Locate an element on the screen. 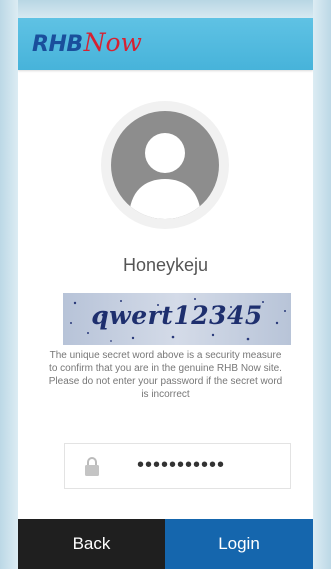 This screenshot has width=331, height=569. password-field: ••••••••••• is located at coordinates (177, 466).